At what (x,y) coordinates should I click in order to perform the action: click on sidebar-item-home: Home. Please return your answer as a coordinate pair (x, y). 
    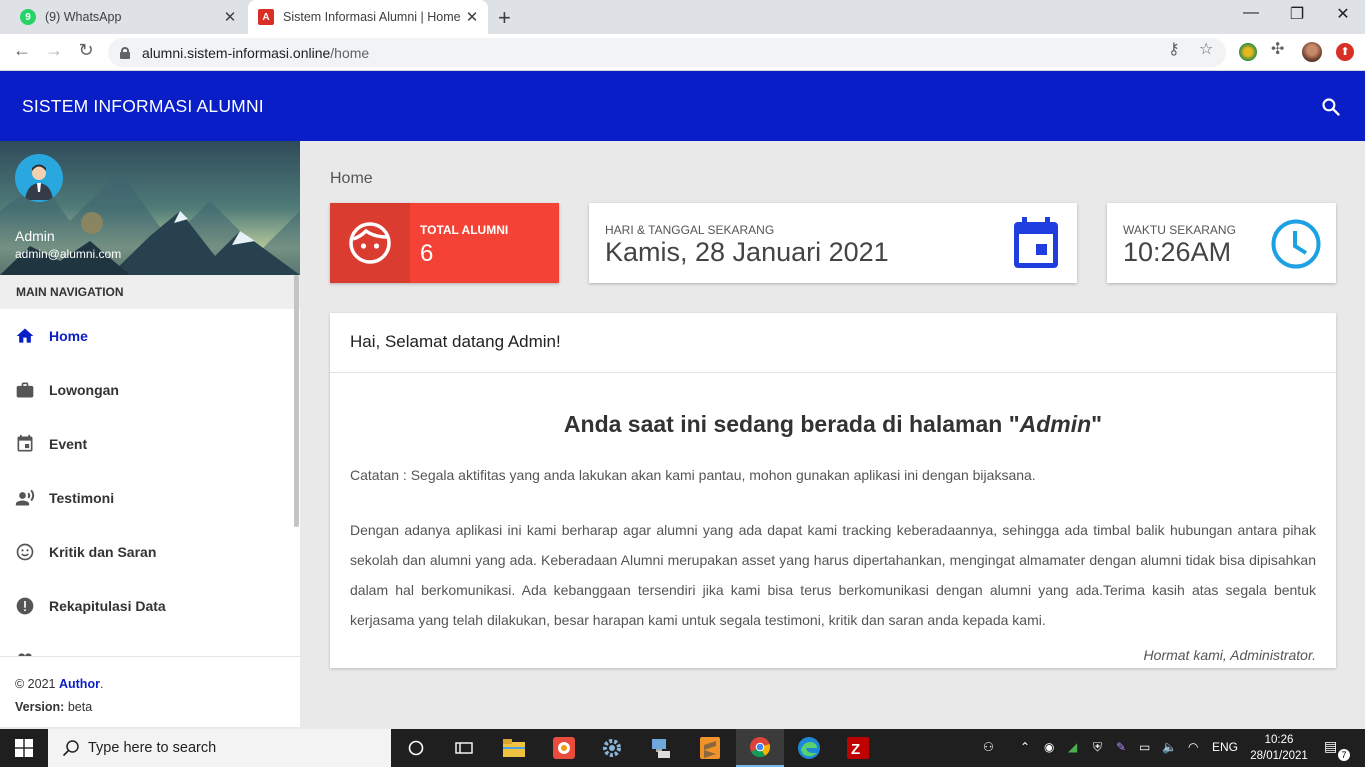
    Looking at the image, I should click on (150, 336).